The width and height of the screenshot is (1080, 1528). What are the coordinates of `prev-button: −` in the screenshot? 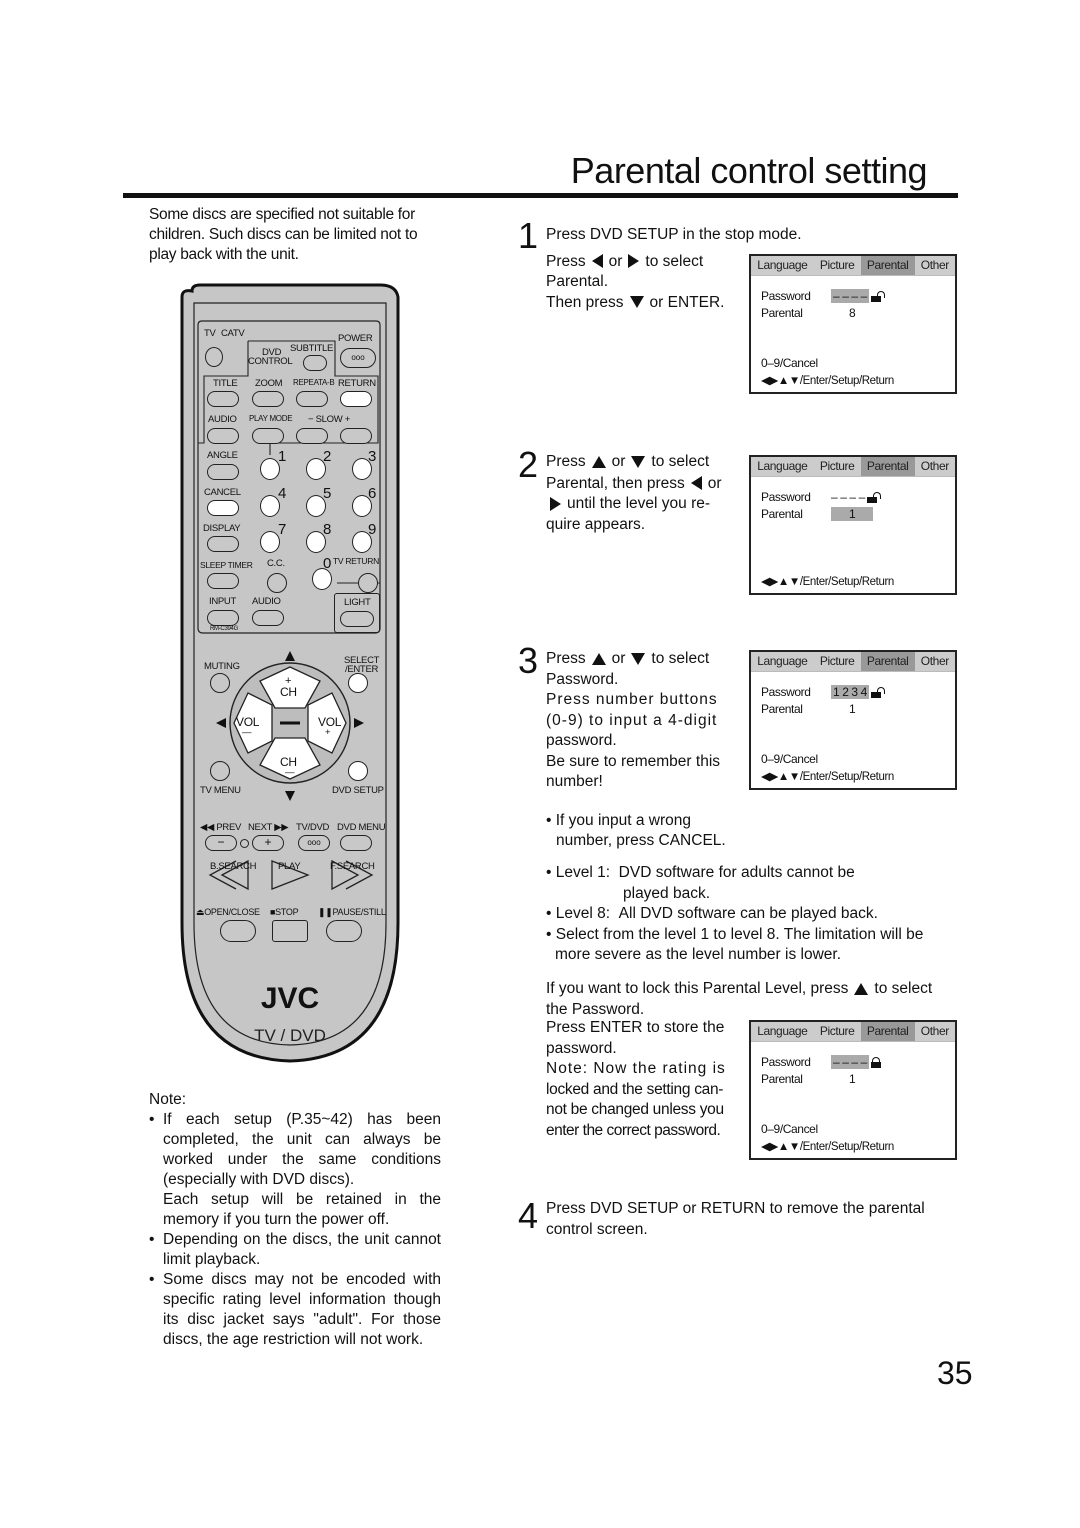 It's located at (221, 843).